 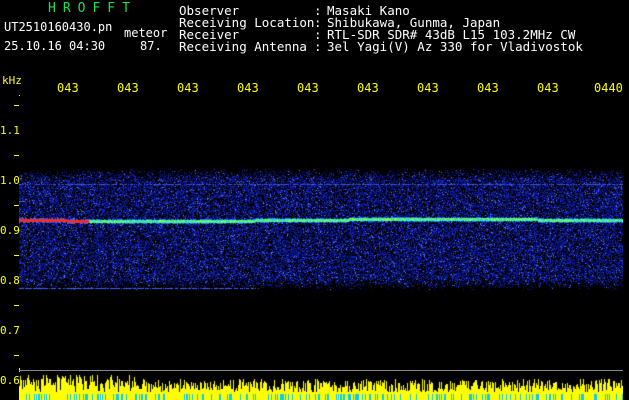 What do you see at coordinates (10, 380) in the screenshot?
I see `frequency-tick: 0.6` at bounding box center [10, 380].